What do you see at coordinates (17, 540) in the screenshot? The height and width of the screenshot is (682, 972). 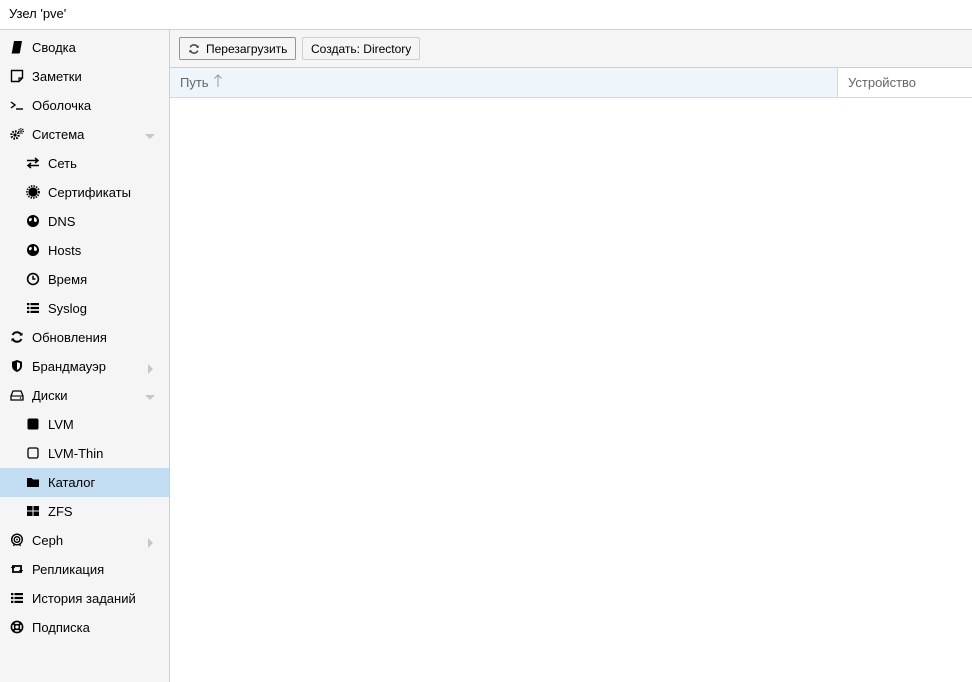 I see `ceph-icon` at bounding box center [17, 540].